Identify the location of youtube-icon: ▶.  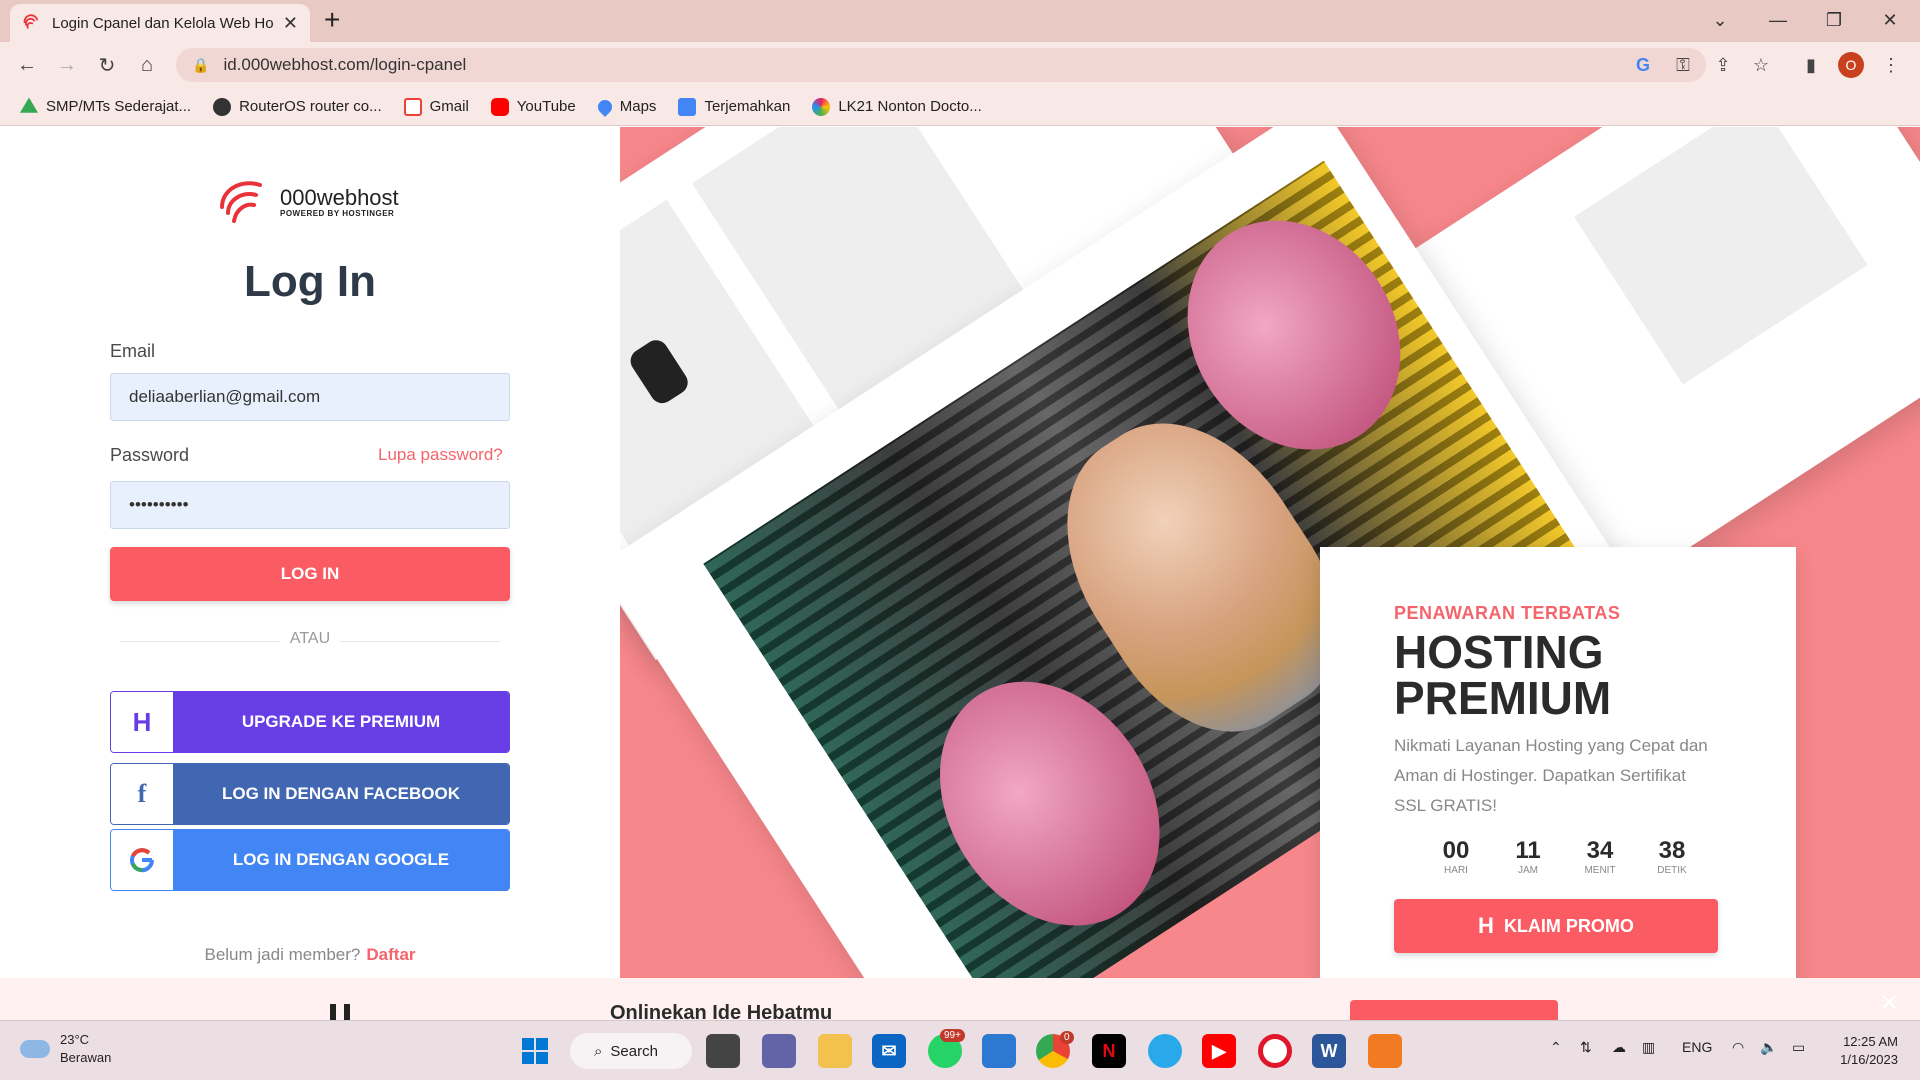
(1219, 1051).